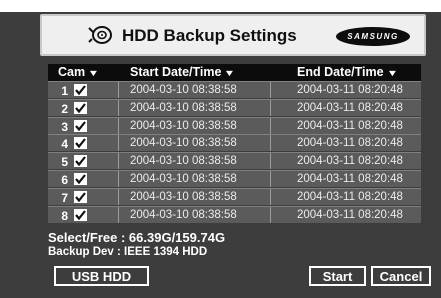 This screenshot has height=298, width=441. Describe the element at coordinates (220, 6) in the screenshot. I see `top-frame` at that location.